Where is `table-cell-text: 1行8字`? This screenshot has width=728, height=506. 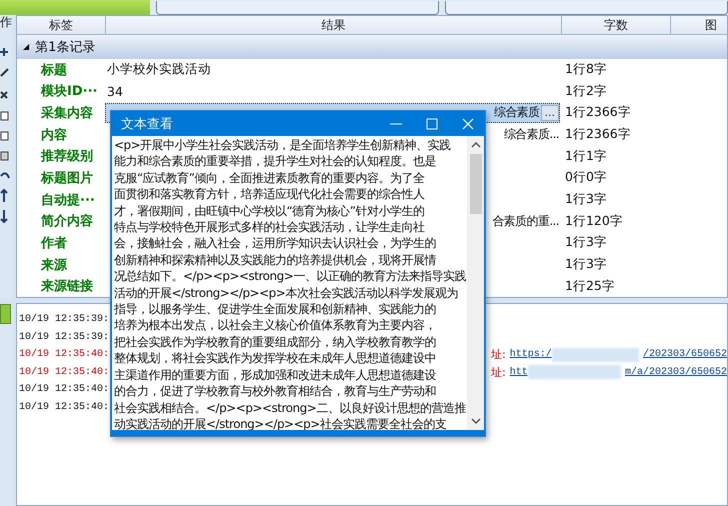 table-cell-text: 1行8字 is located at coordinates (585, 69).